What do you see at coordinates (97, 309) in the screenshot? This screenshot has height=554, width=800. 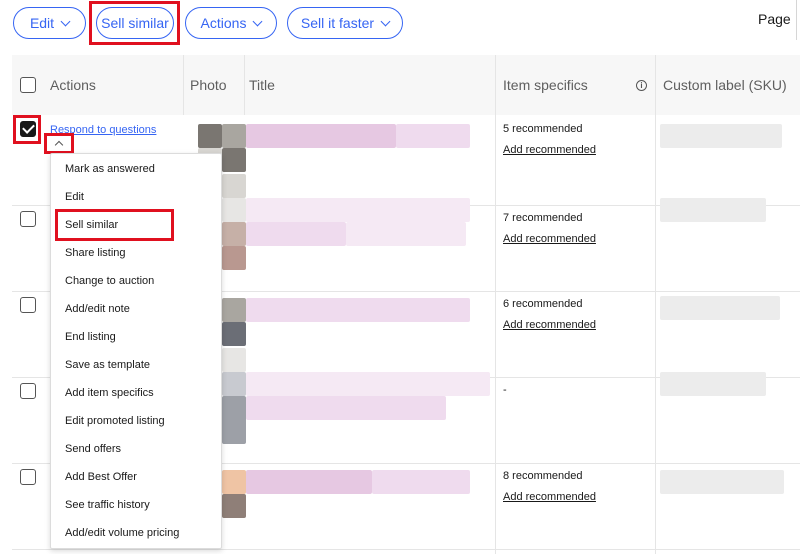 I see `menu-item-add-edit-note: Add/edit note` at bounding box center [97, 309].